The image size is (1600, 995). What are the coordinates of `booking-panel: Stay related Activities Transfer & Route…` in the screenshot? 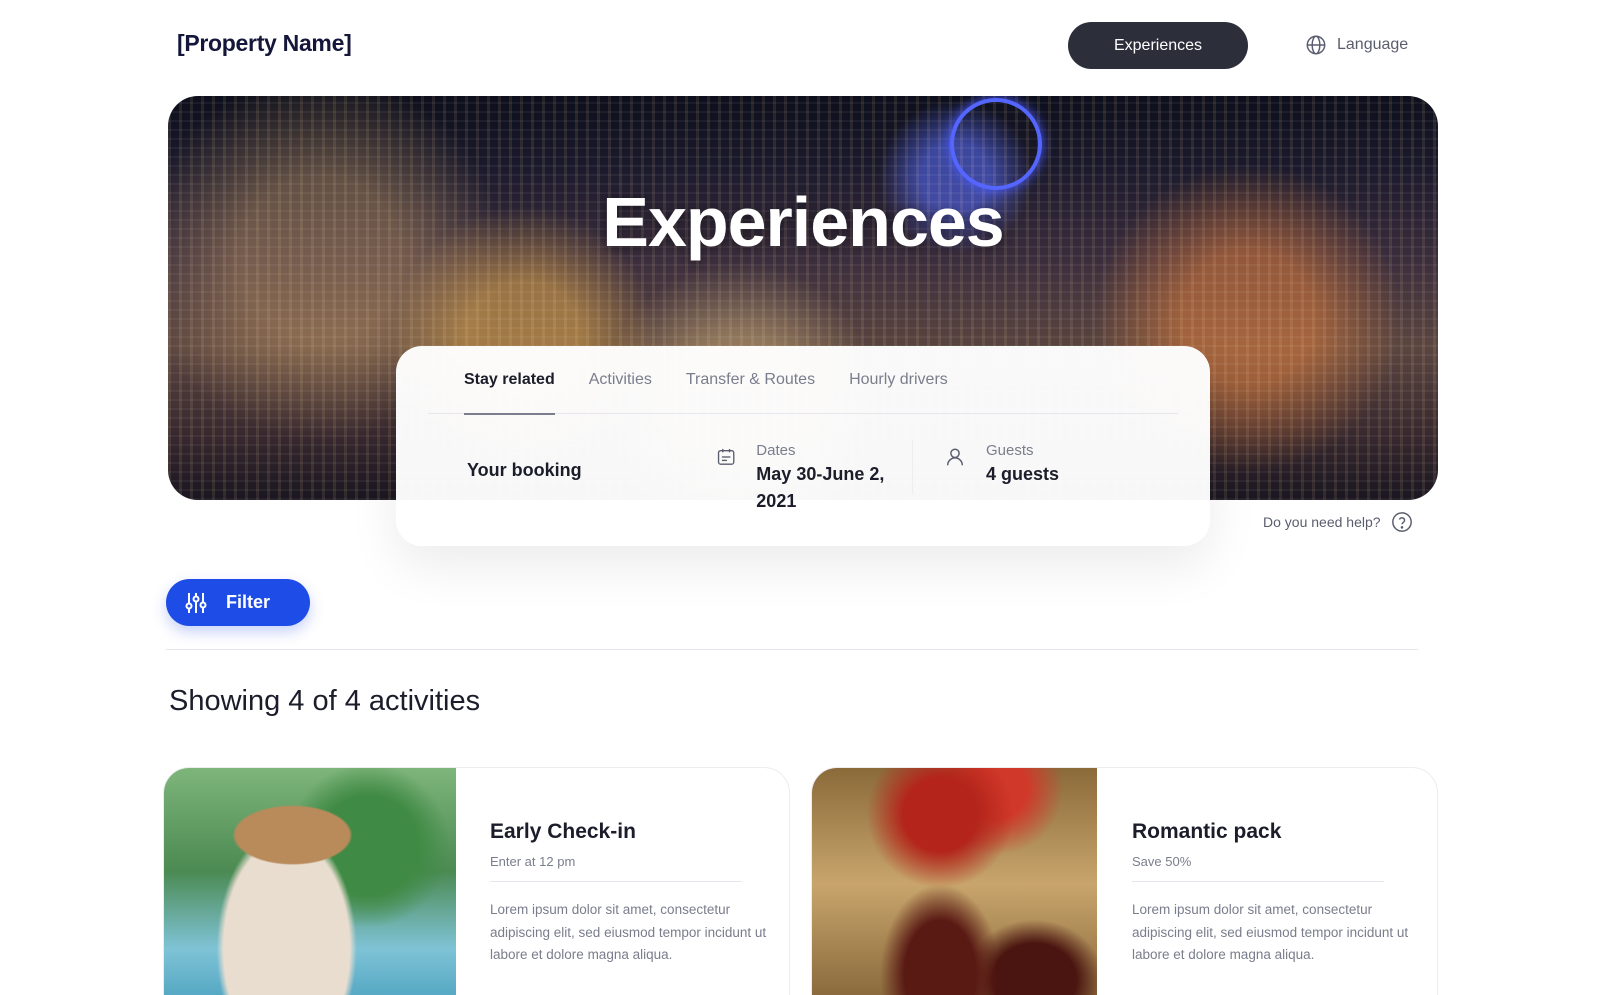 It's located at (803, 446).